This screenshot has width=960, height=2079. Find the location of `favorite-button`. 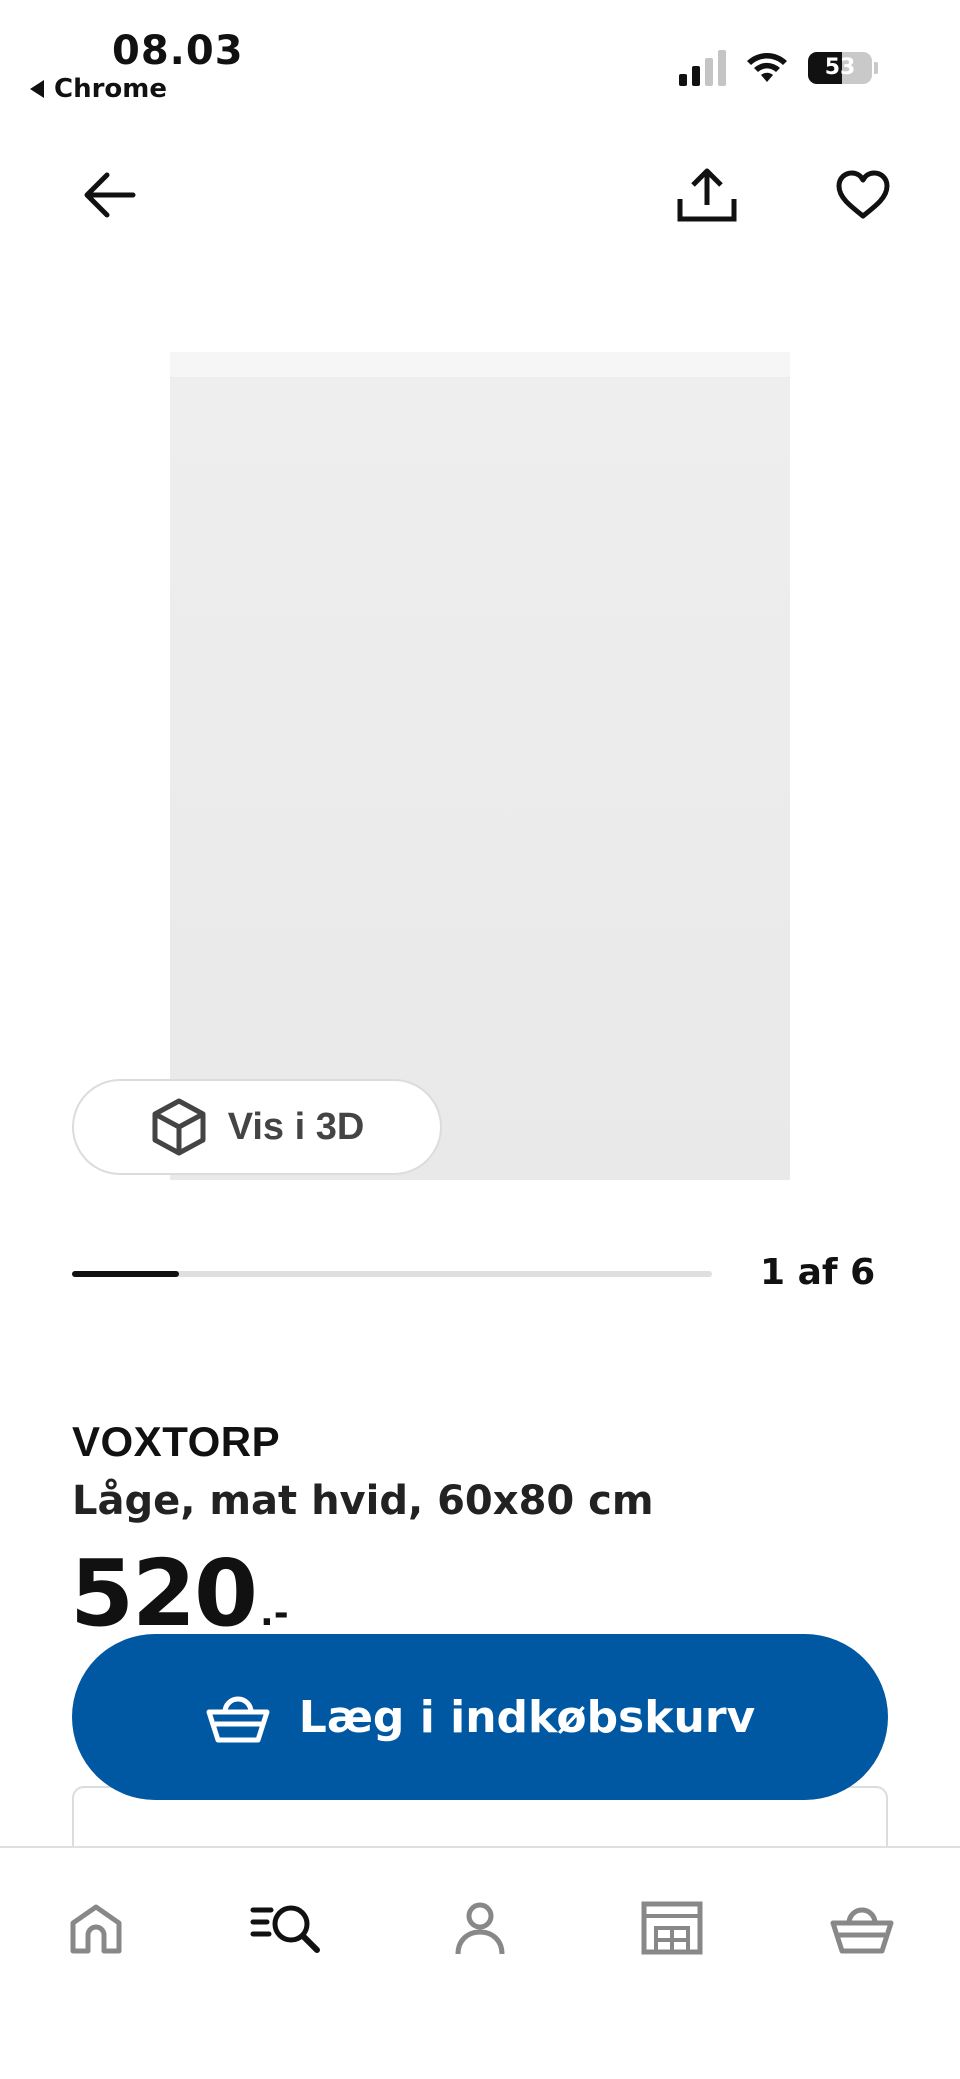

favorite-button is located at coordinates (863, 195).